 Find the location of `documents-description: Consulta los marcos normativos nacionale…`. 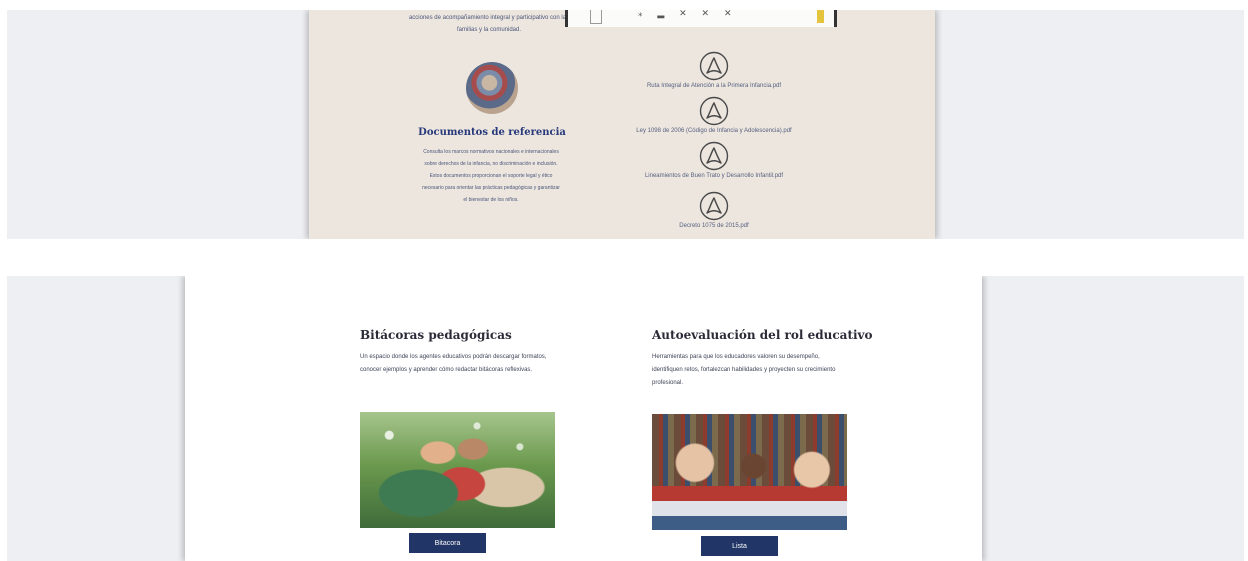

documents-description: Consulta los marcos normativos nacionale… is located at coordinates (491, 176).